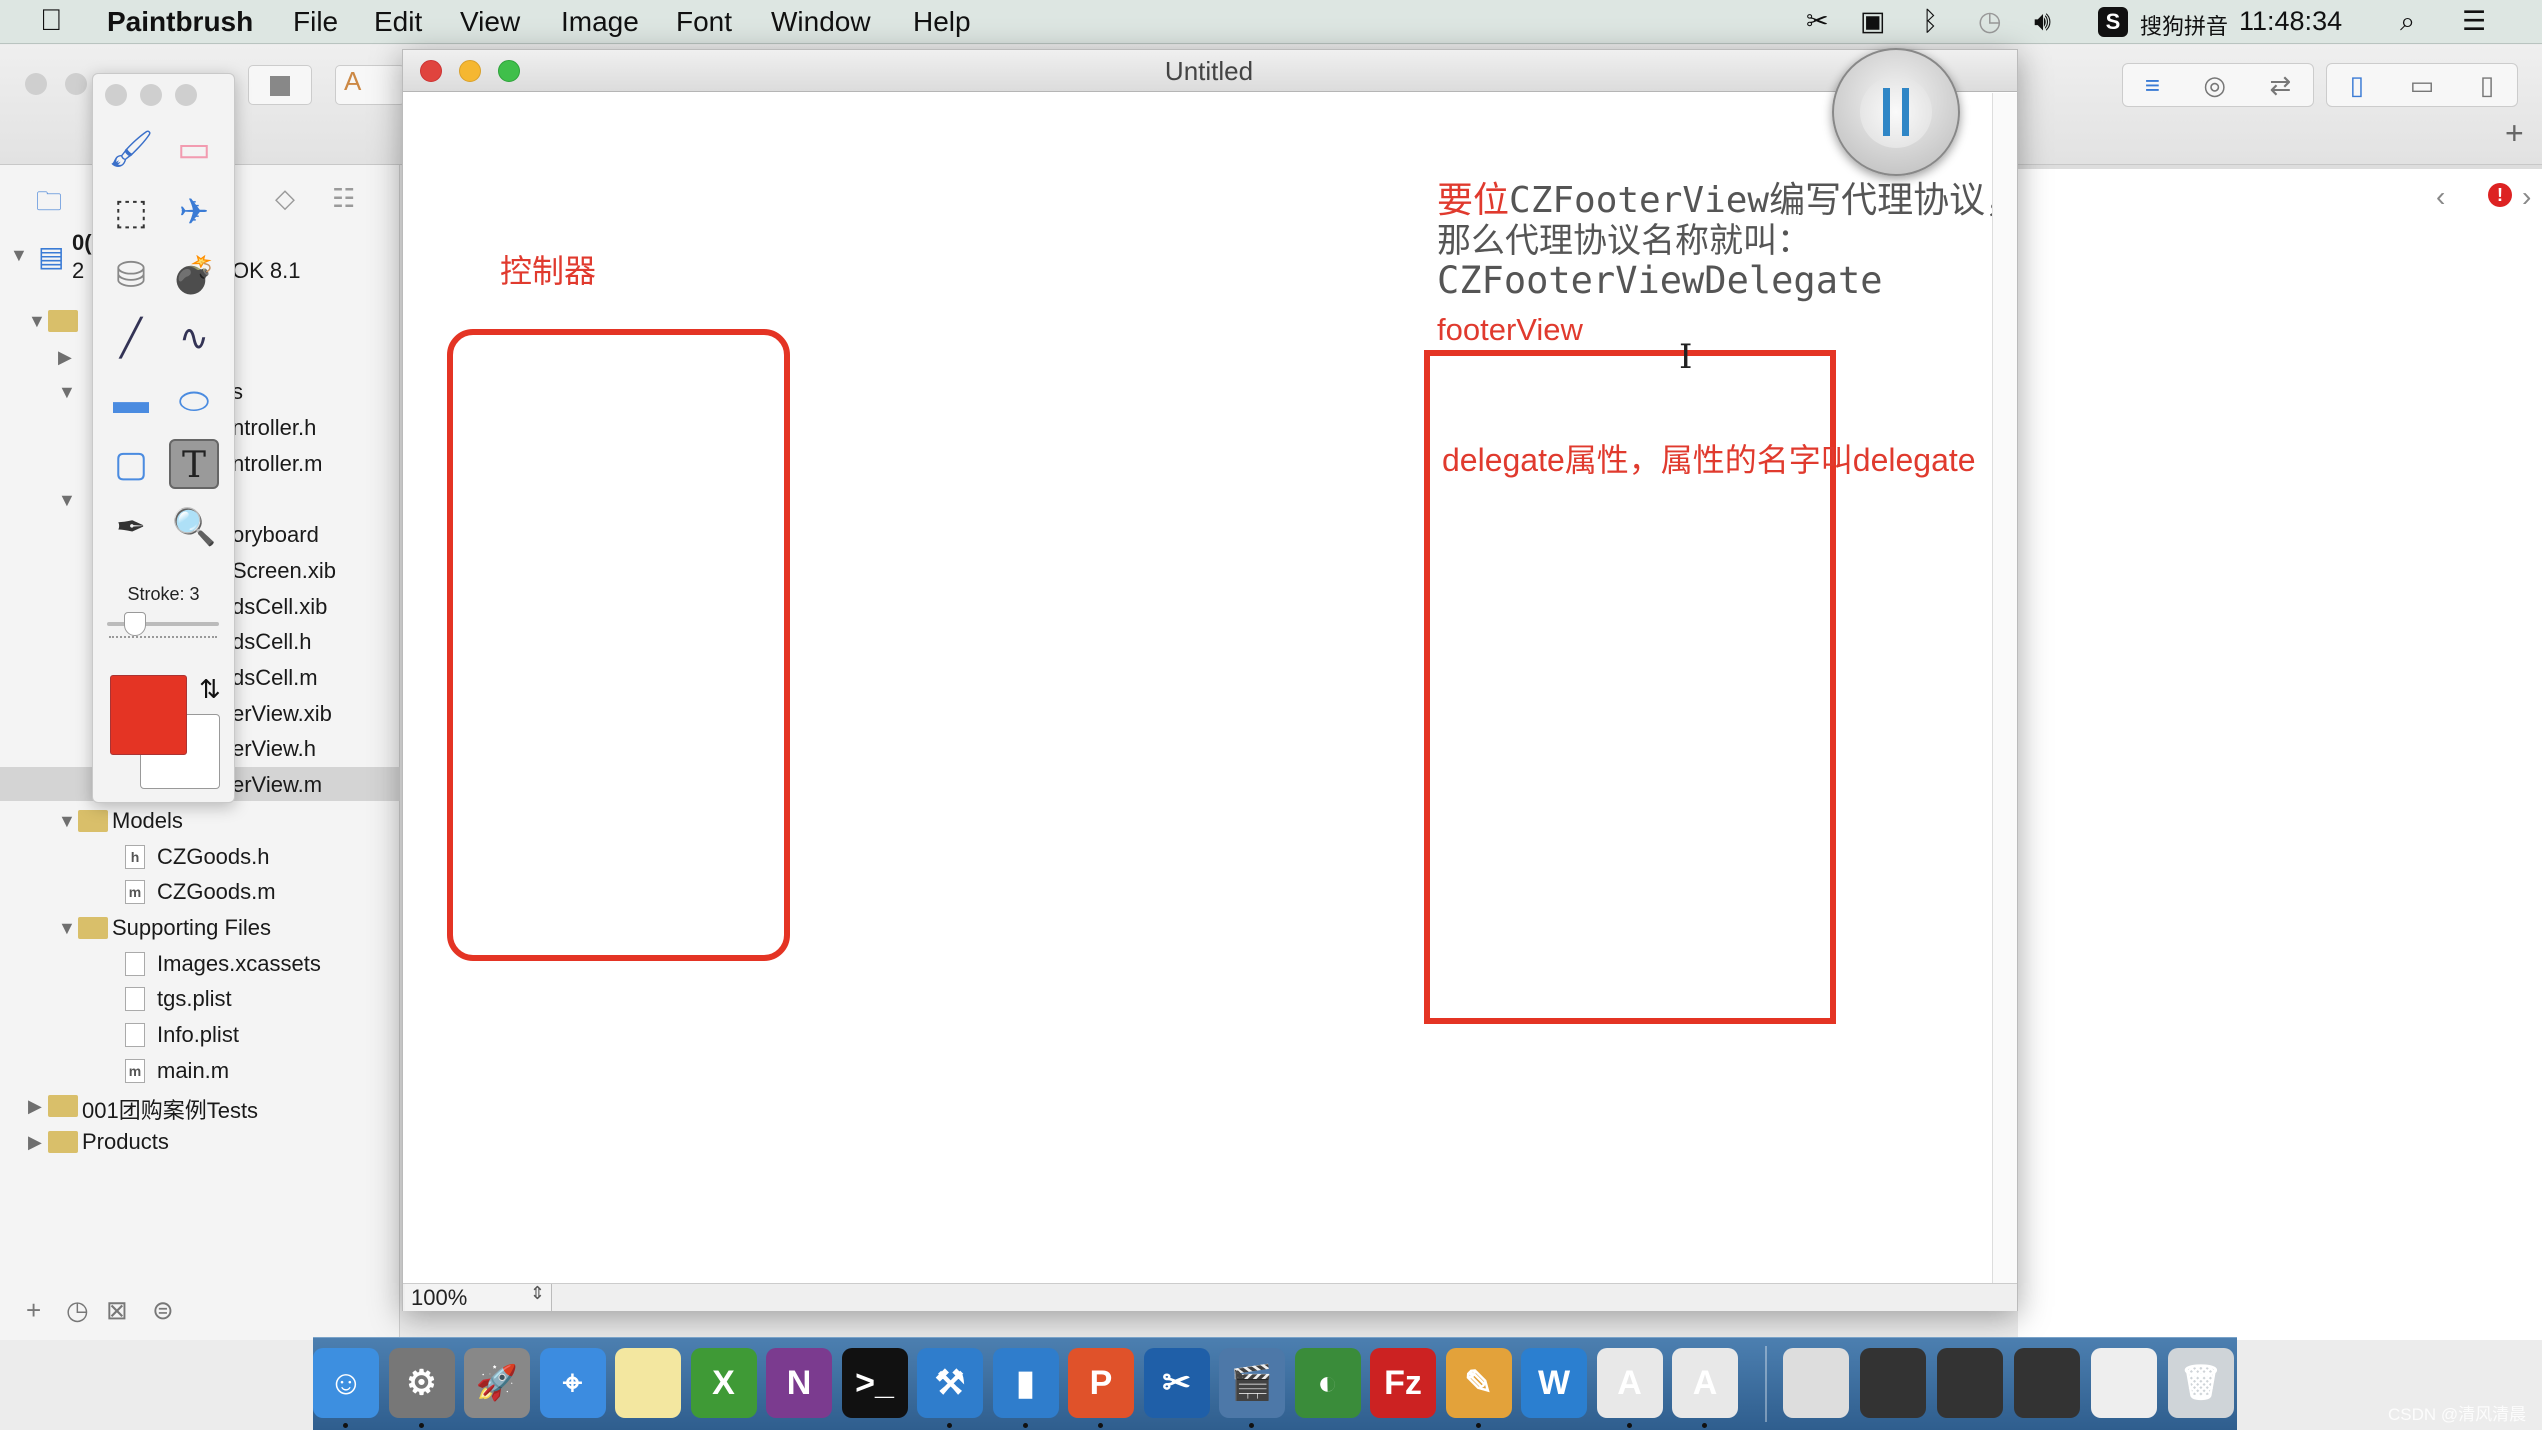 This screenshot has height=1430, width=2542. Describe the element at coordinates (277, 468) in the screenshot. I see `file-tree-item: ntroller.m` at that location.